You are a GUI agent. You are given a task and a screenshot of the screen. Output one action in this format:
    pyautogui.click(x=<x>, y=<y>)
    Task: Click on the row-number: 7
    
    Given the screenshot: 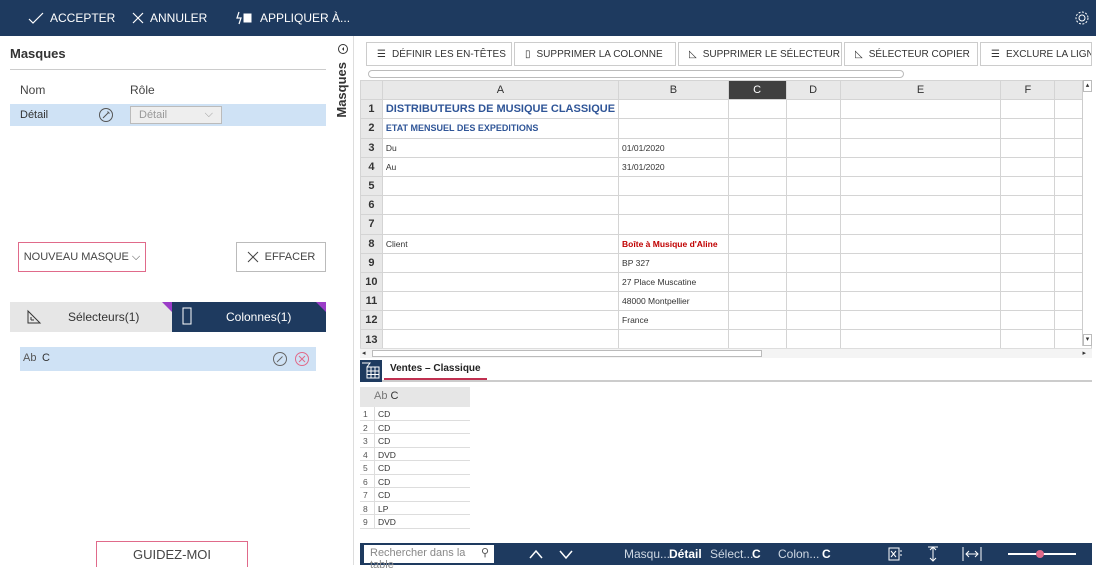 What is the action you would take?
    pyautogui.click(x=371, y=224)
    